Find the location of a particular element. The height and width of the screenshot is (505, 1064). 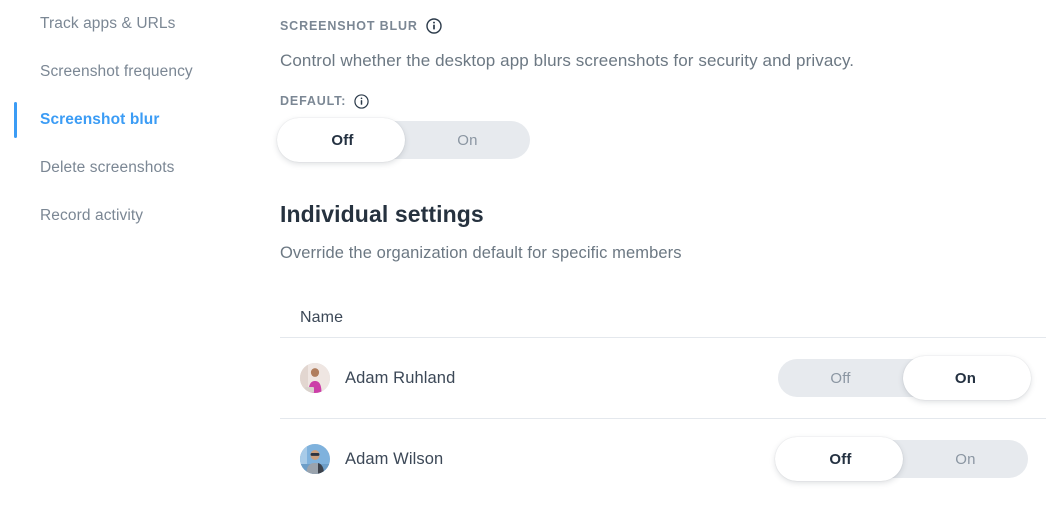

page-title: Individual settings is located at coordinates (382, 214).